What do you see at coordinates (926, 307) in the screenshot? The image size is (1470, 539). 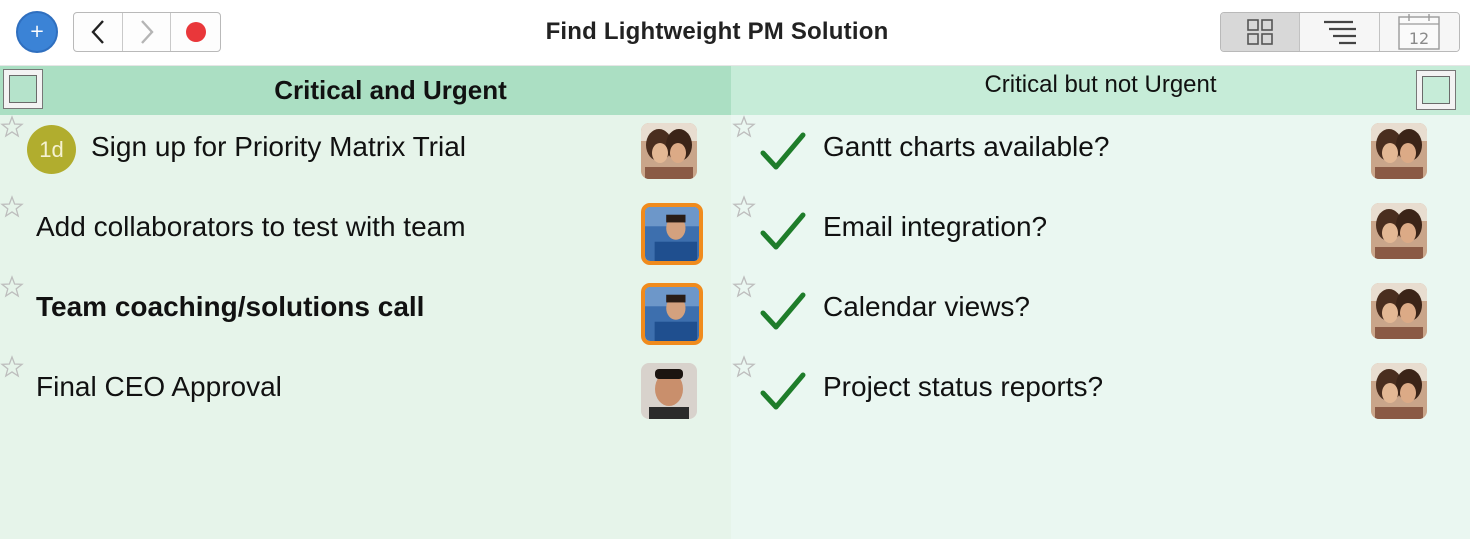 I see `task-title: Calendar views?` at bounding box center [926, 307].